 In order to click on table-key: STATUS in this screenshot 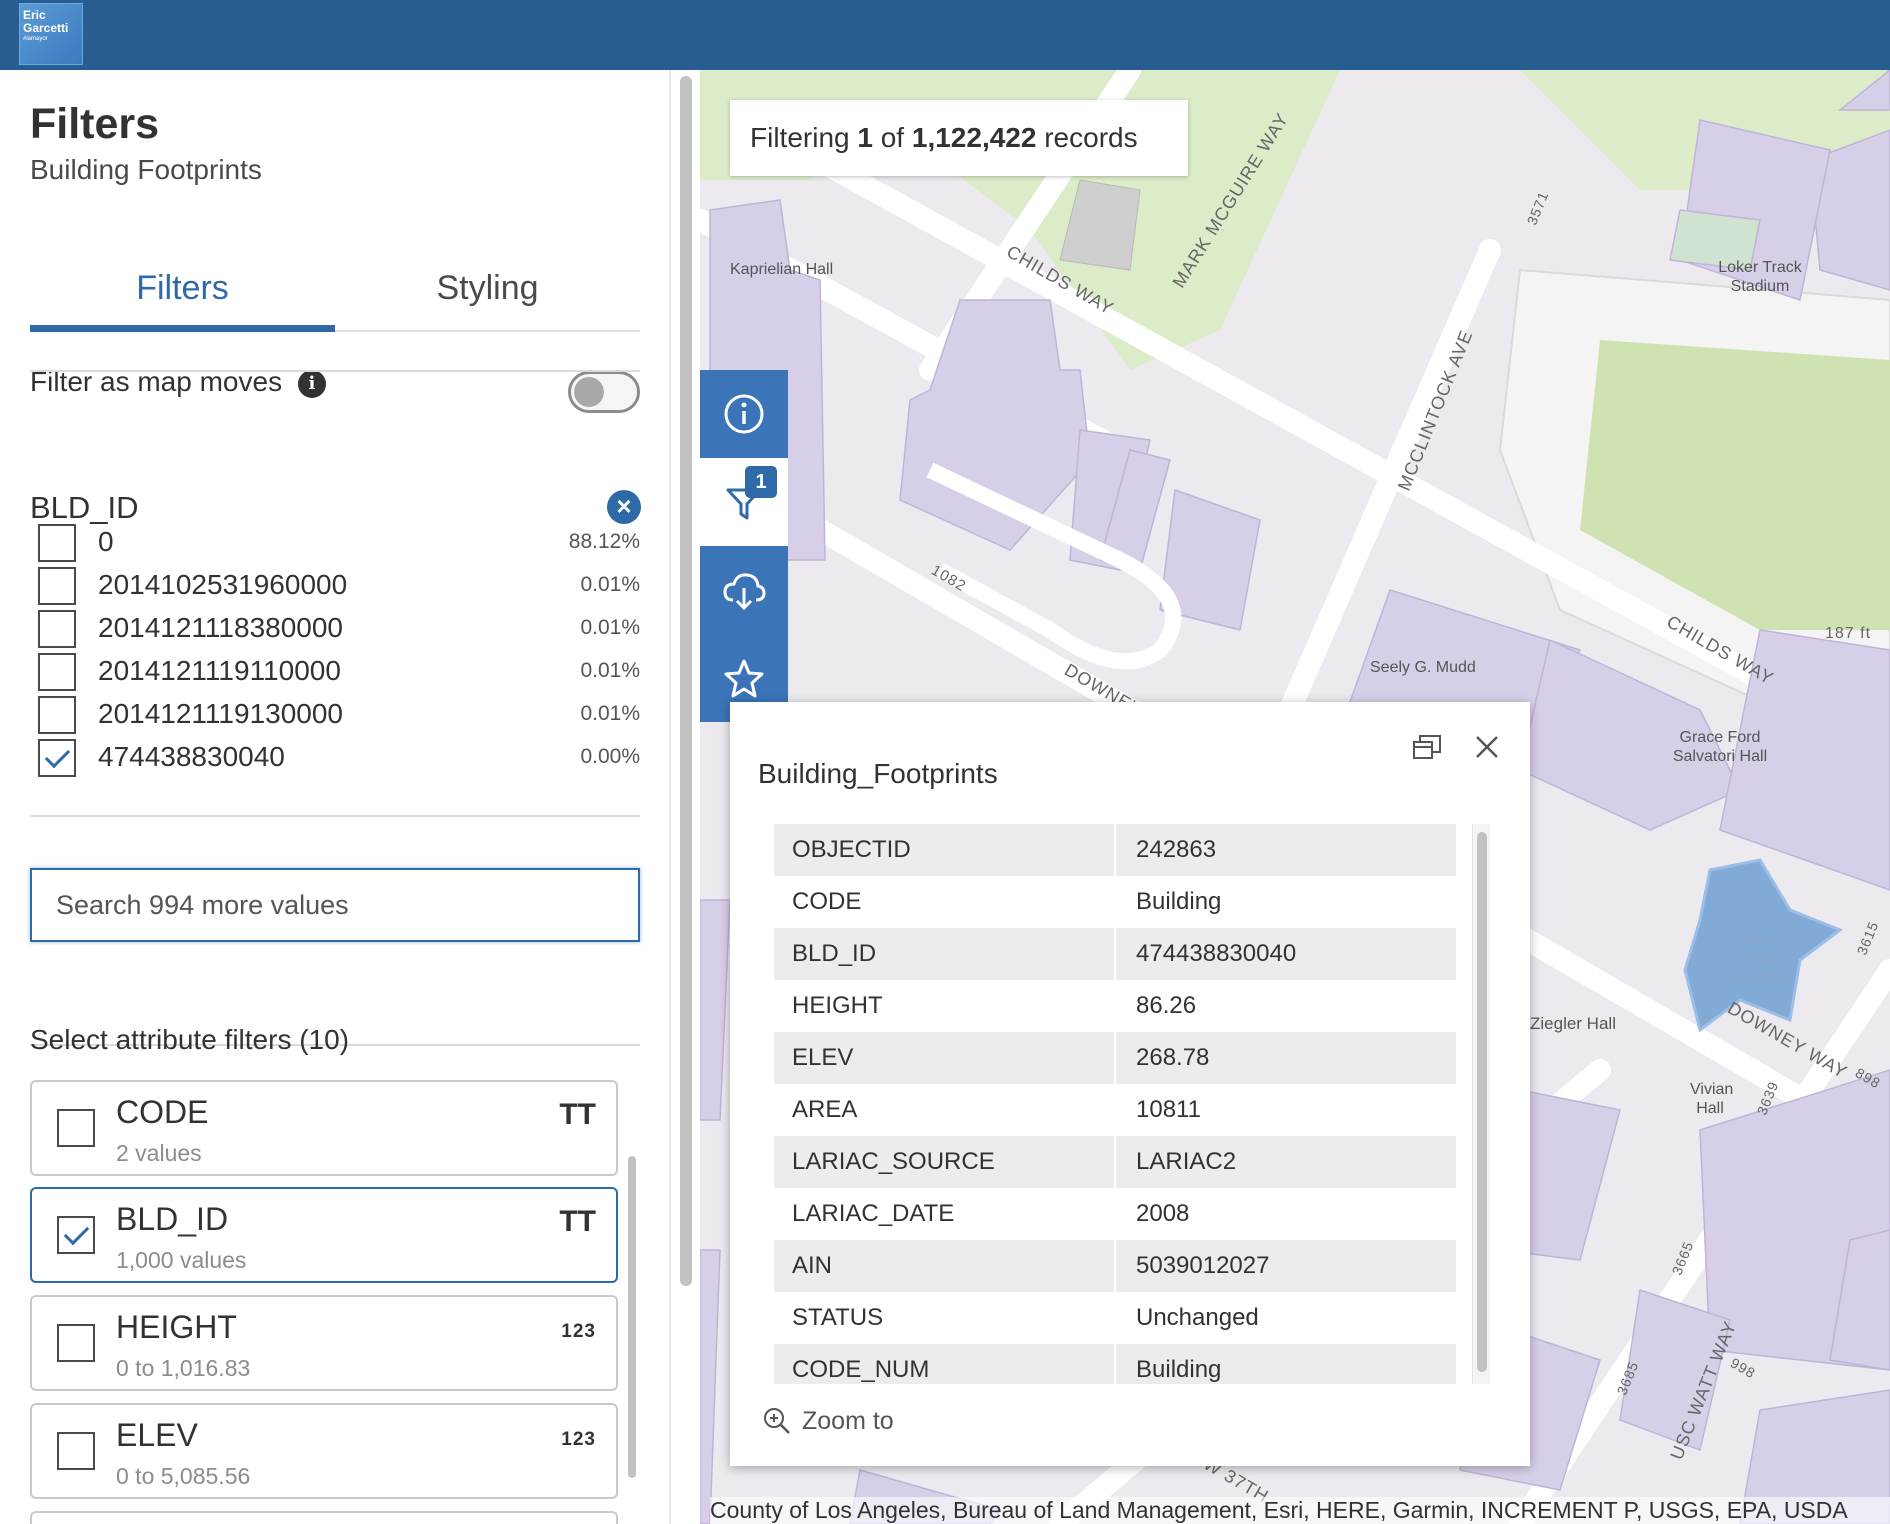, I will do `click(838, 1317)`.